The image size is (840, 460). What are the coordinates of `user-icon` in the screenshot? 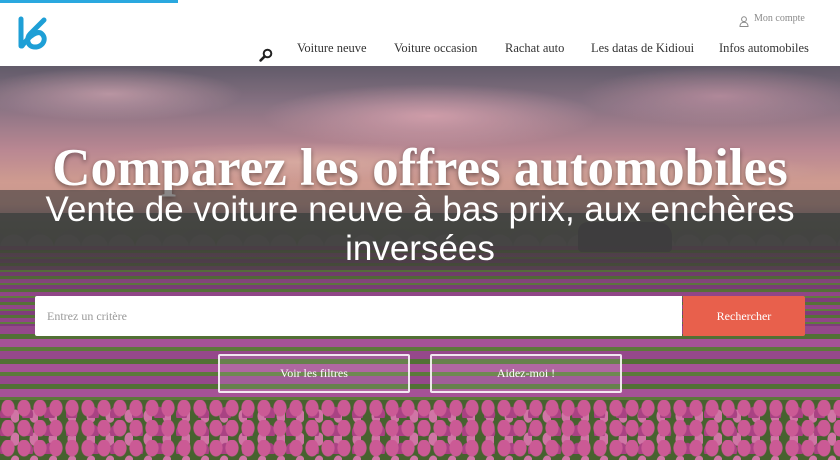 It's located at (744, 20).